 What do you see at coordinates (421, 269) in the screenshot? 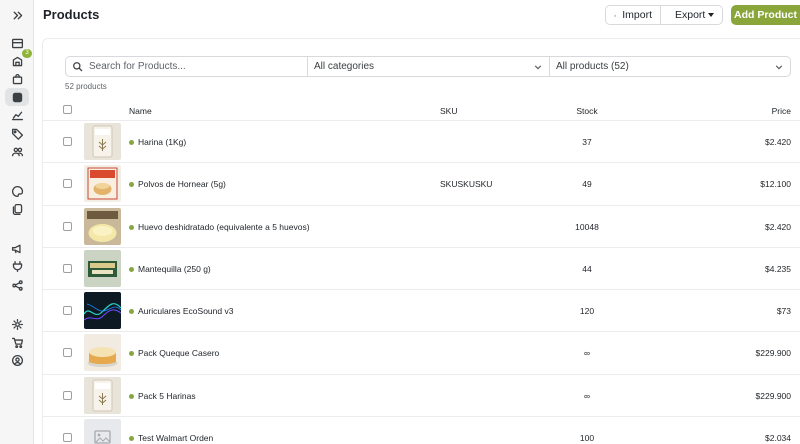
I see `table-row: Mantequilla (250 g) 44 $4.235` at bounding box center [421, 269].